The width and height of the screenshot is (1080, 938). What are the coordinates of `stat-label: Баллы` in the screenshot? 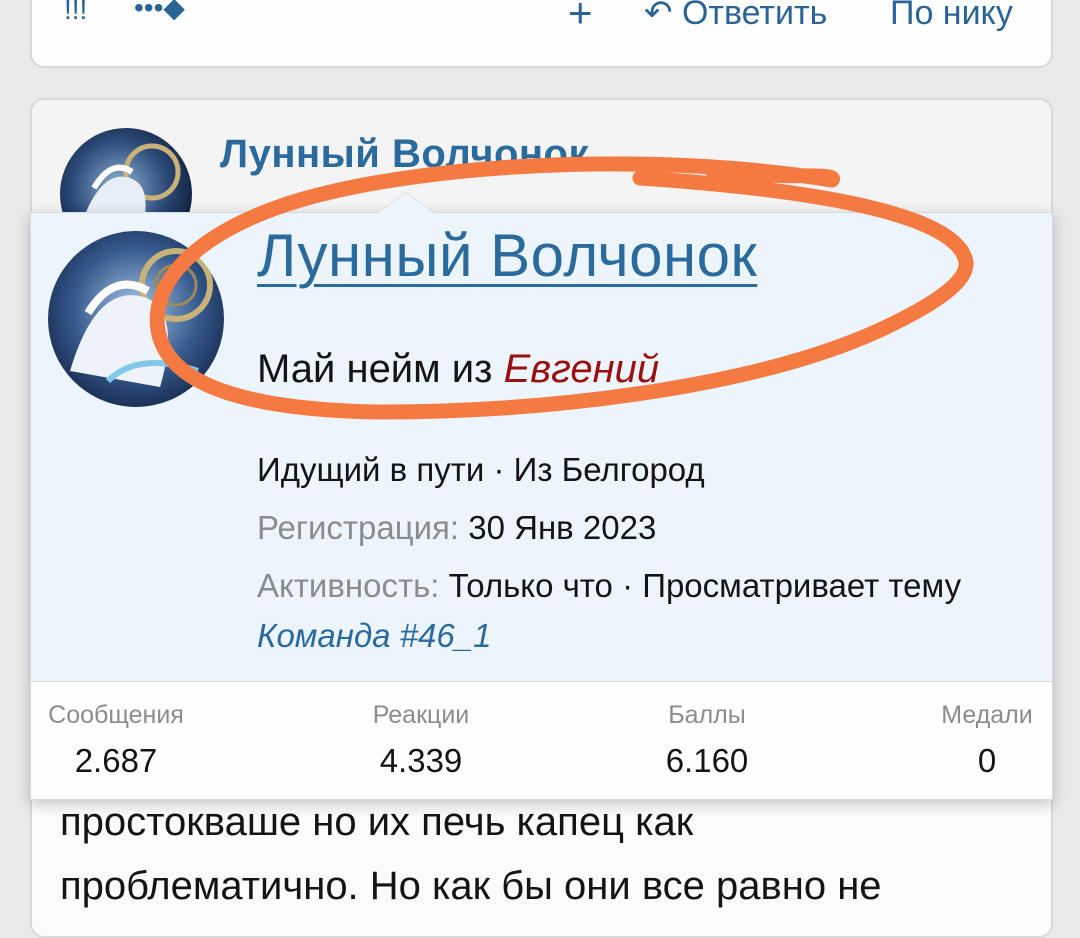 It's located at (707, 715).